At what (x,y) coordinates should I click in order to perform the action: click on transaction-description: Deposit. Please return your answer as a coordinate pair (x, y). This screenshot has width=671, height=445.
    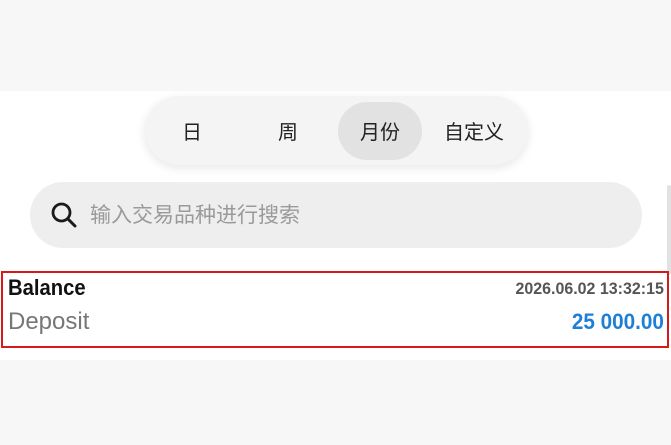
    Looking at the image, I should click on (49, 321).